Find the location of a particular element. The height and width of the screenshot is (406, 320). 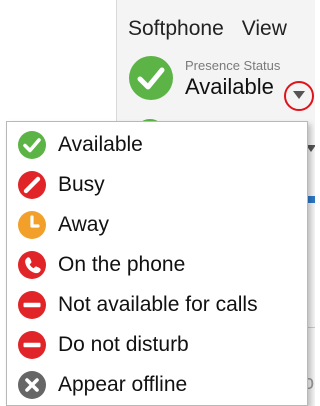

presence-dropdown-button is located at coordinates (299, 96).